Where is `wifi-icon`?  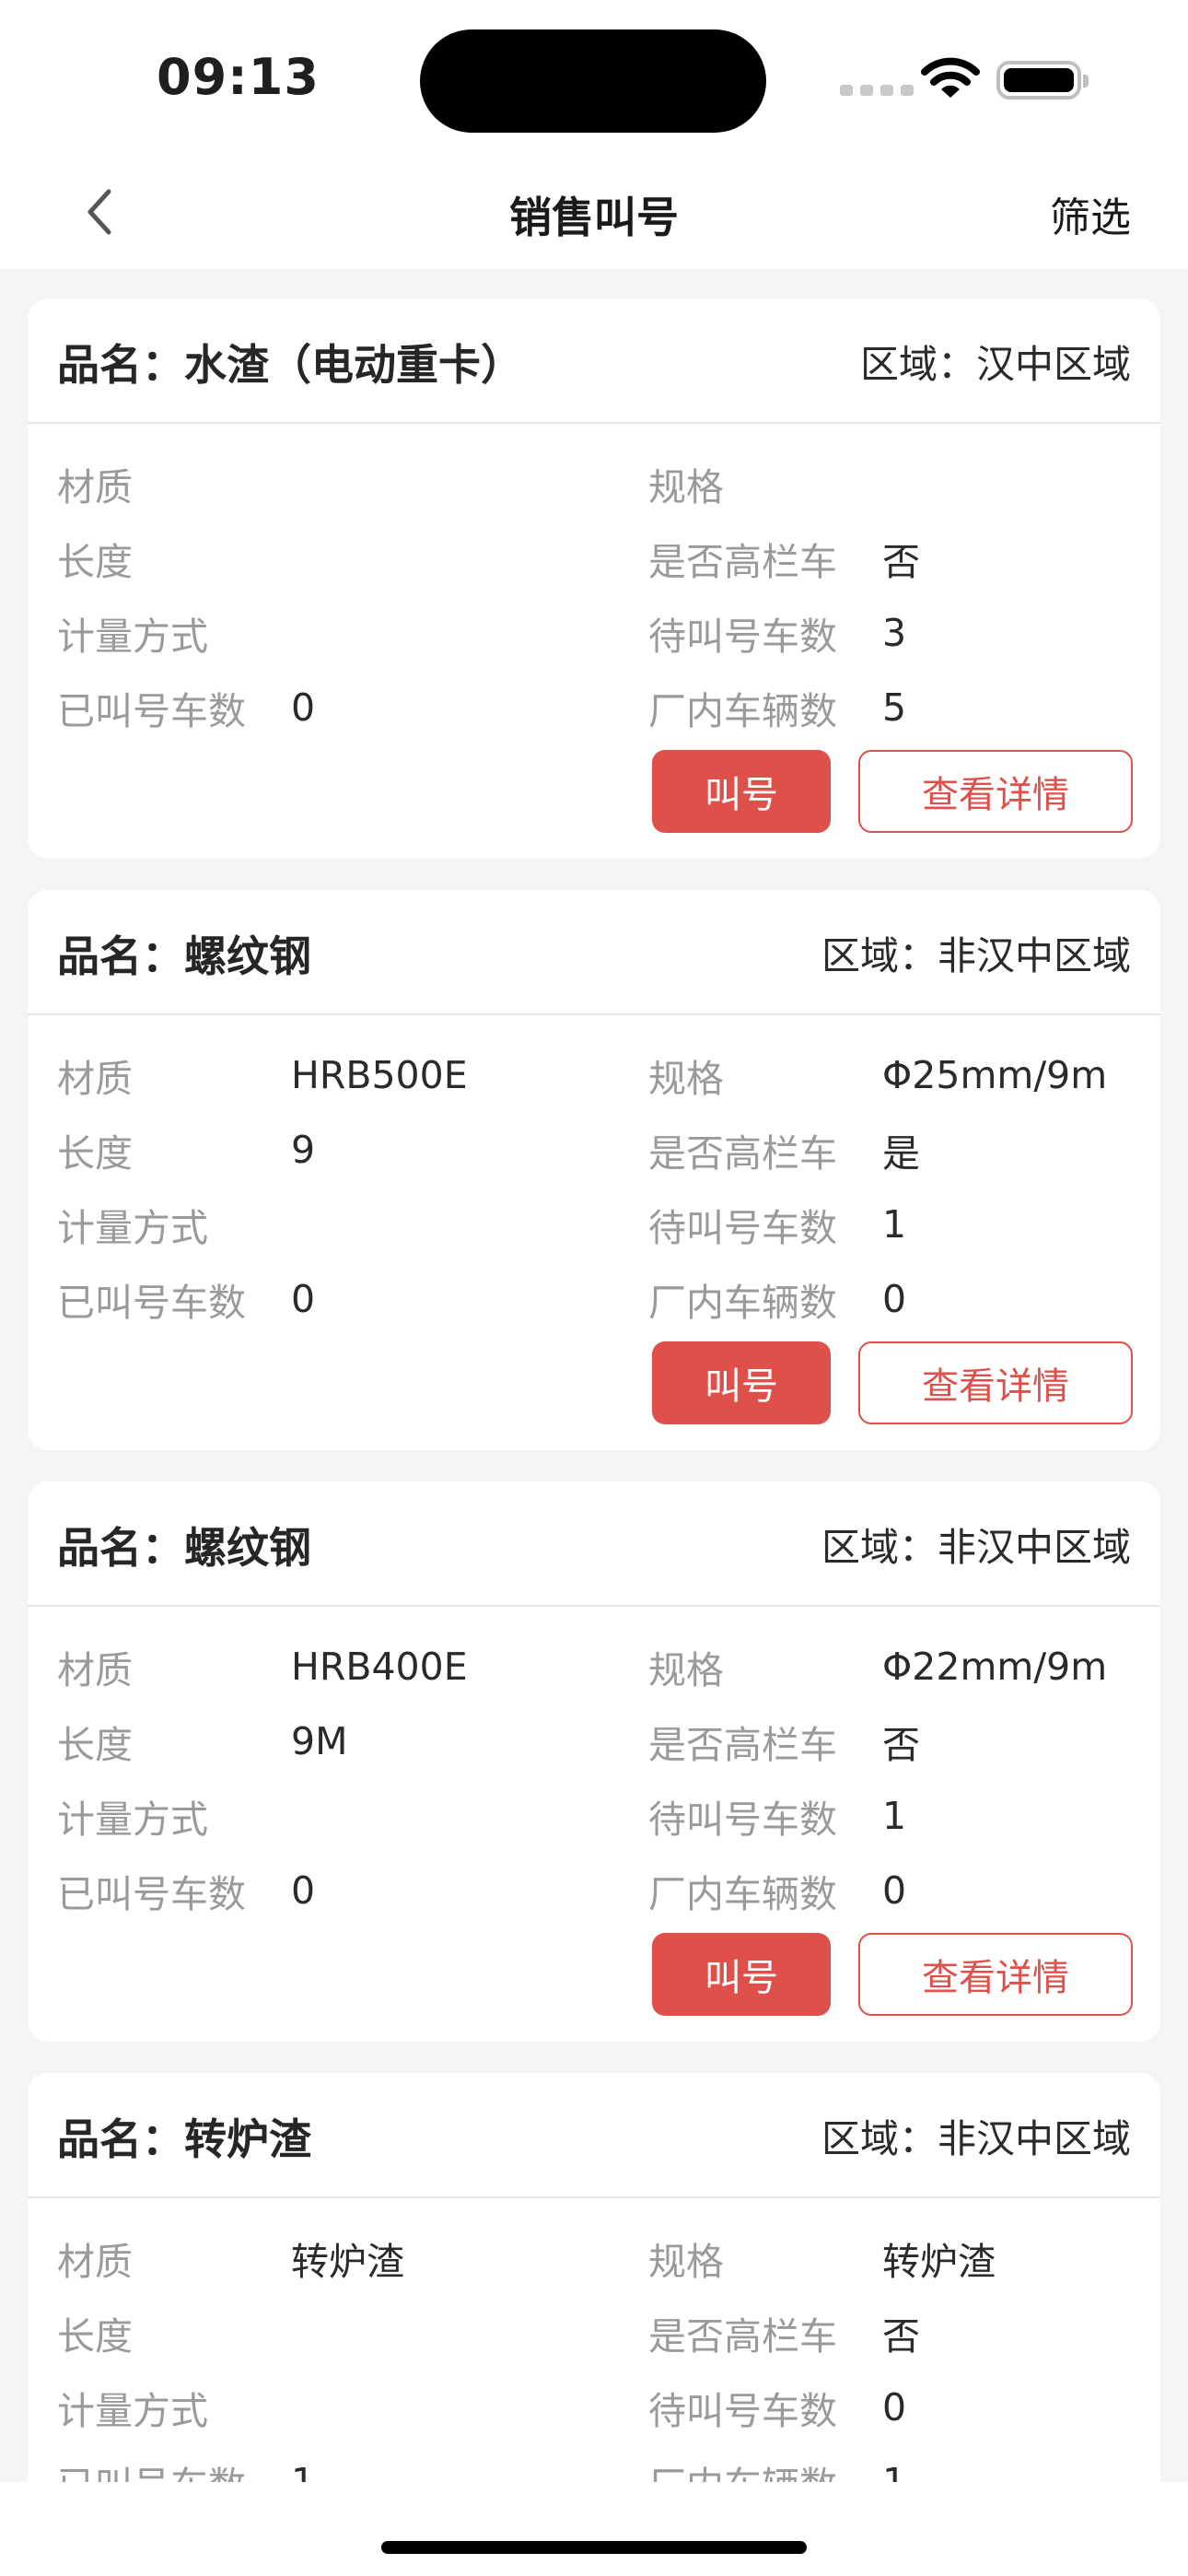 wifi-icon is located at coordinates (951, 77).